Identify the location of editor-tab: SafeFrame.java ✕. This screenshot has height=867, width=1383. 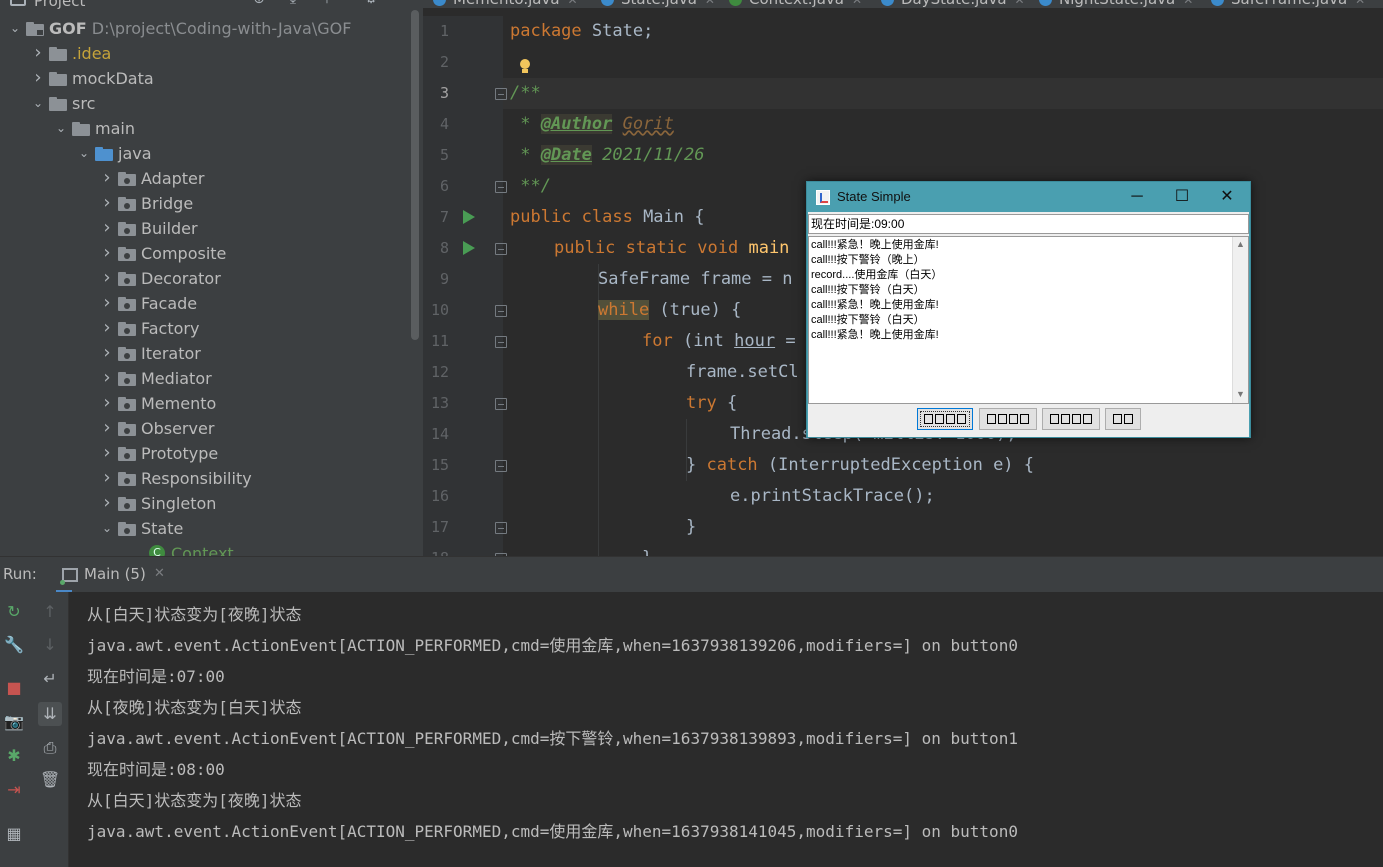
(1288, 4).